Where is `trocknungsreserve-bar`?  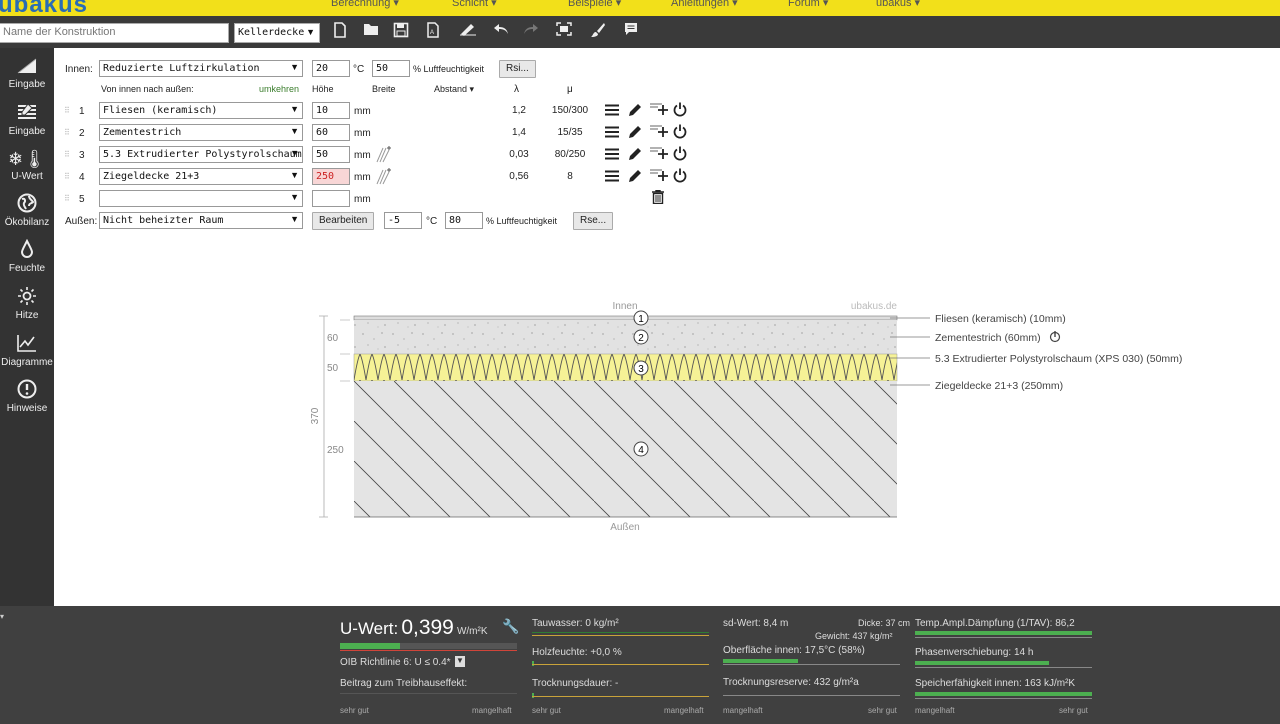
trocknungsreserve-bar is located at coordinates (811, 695).